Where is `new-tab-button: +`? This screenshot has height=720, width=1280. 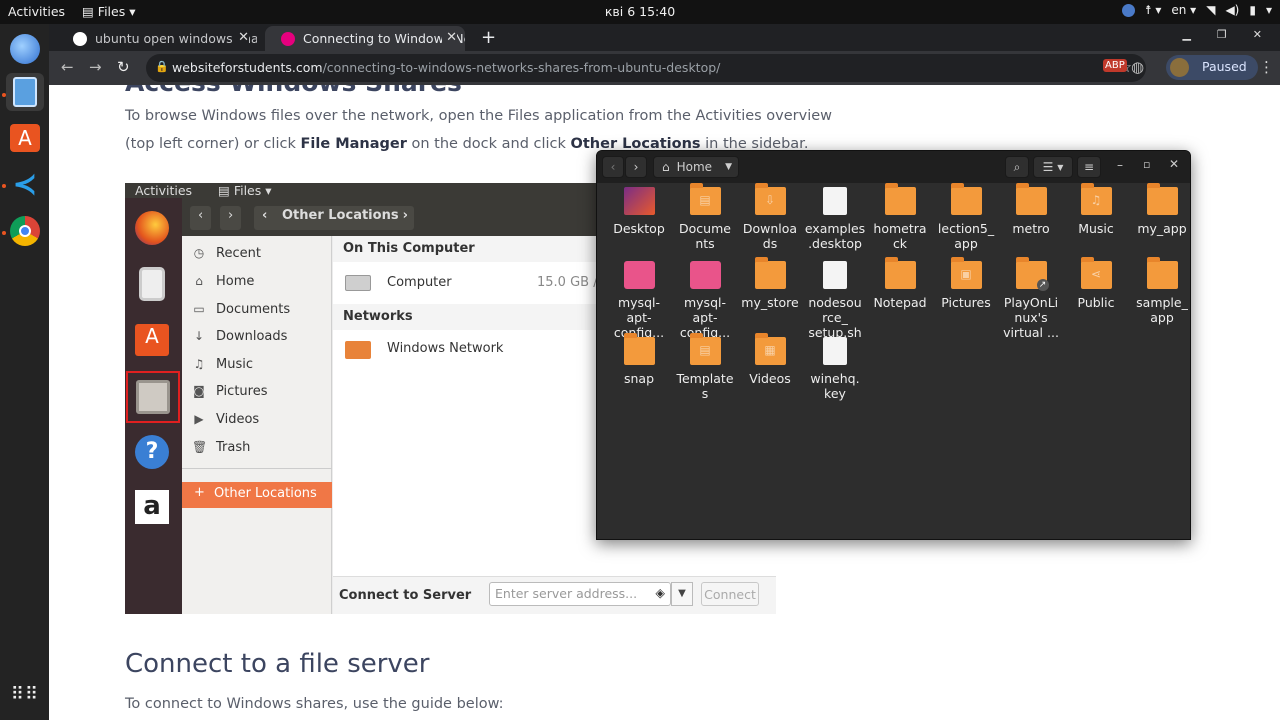 new-tab-button: + is located at coordinates (488, 37).